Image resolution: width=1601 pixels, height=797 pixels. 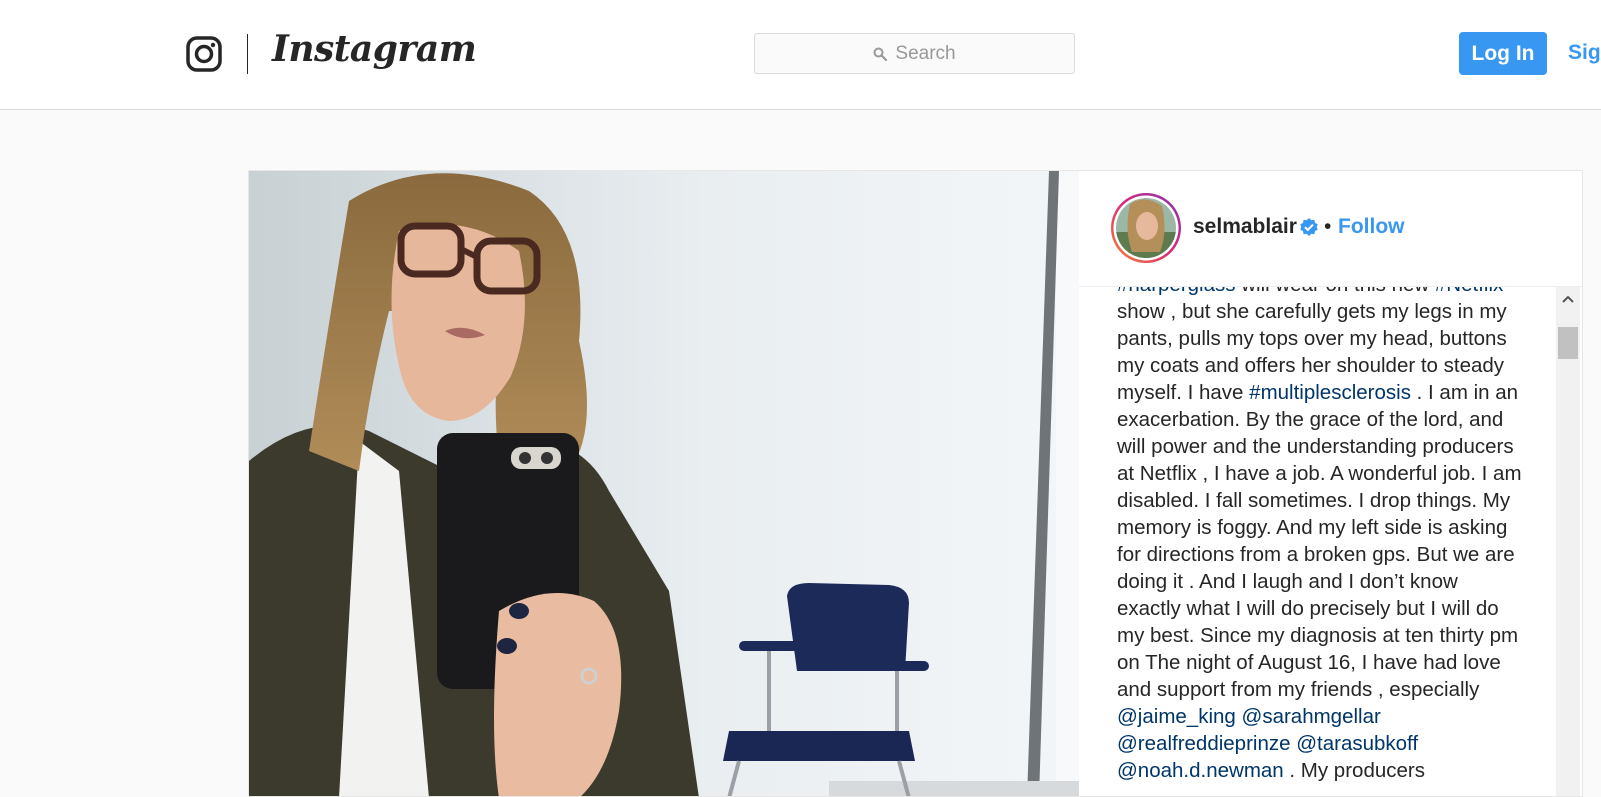 I want to click on caption-link: @noah.d.newman, so click(x=1200, y=770).